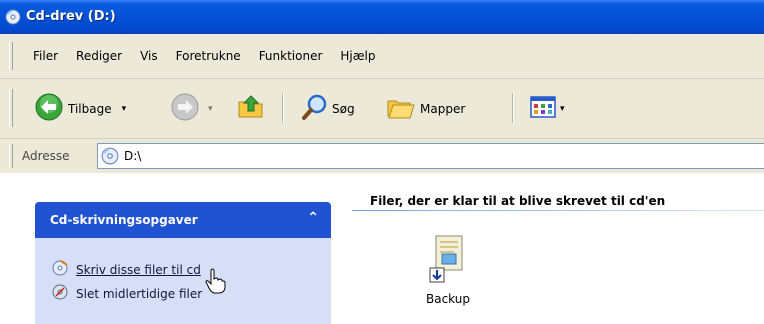 The image size is (764, 324). Describe the element at coordinates (208, 56) in the screenshot. I see `menu-item-foretrukne: Foretrukne` at that location.